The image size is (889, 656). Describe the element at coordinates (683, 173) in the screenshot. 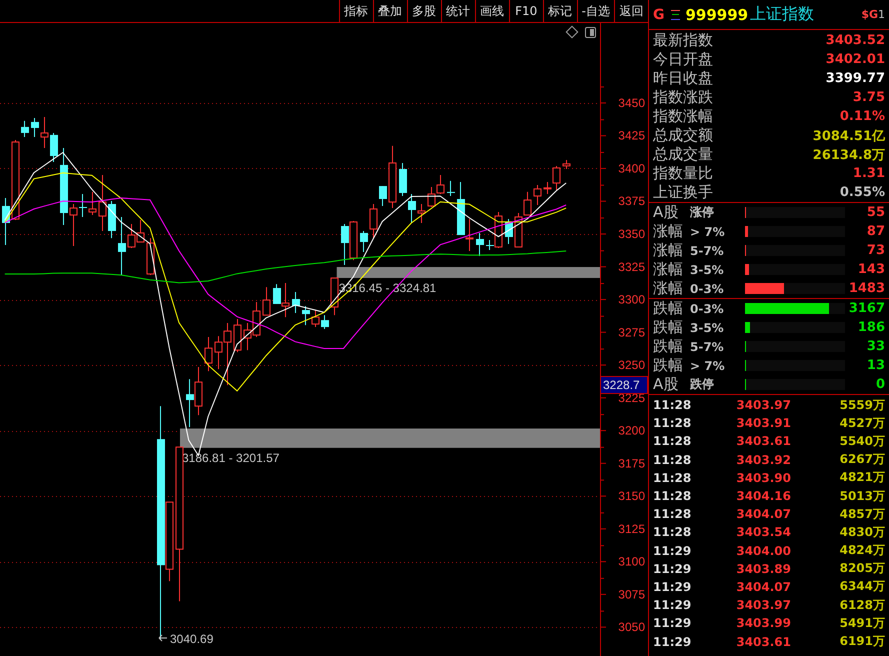

I see `stat-label: 指数量比` at that location.